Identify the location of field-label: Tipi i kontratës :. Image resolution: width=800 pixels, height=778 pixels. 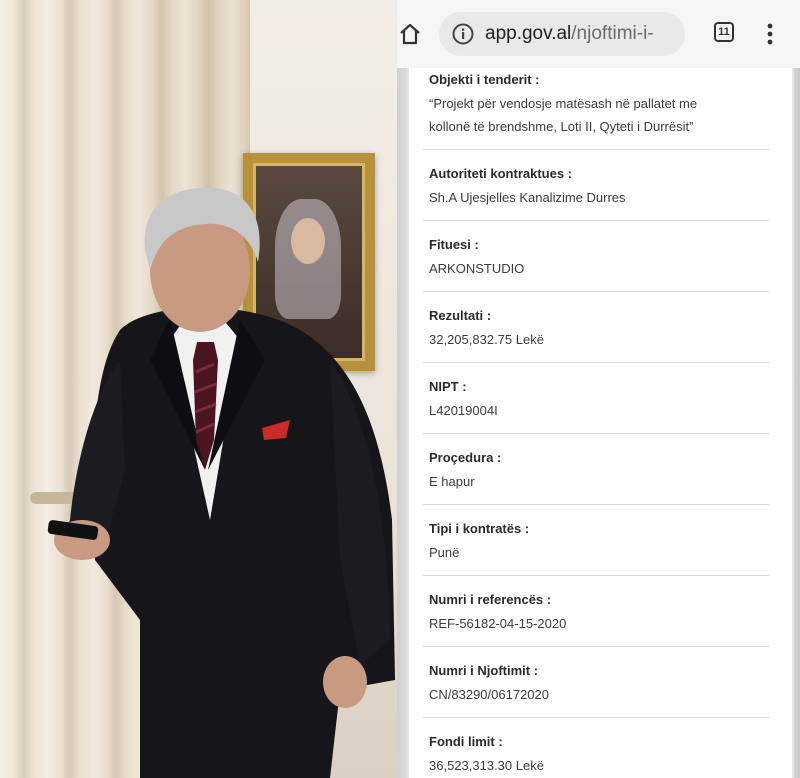
(479, 528).